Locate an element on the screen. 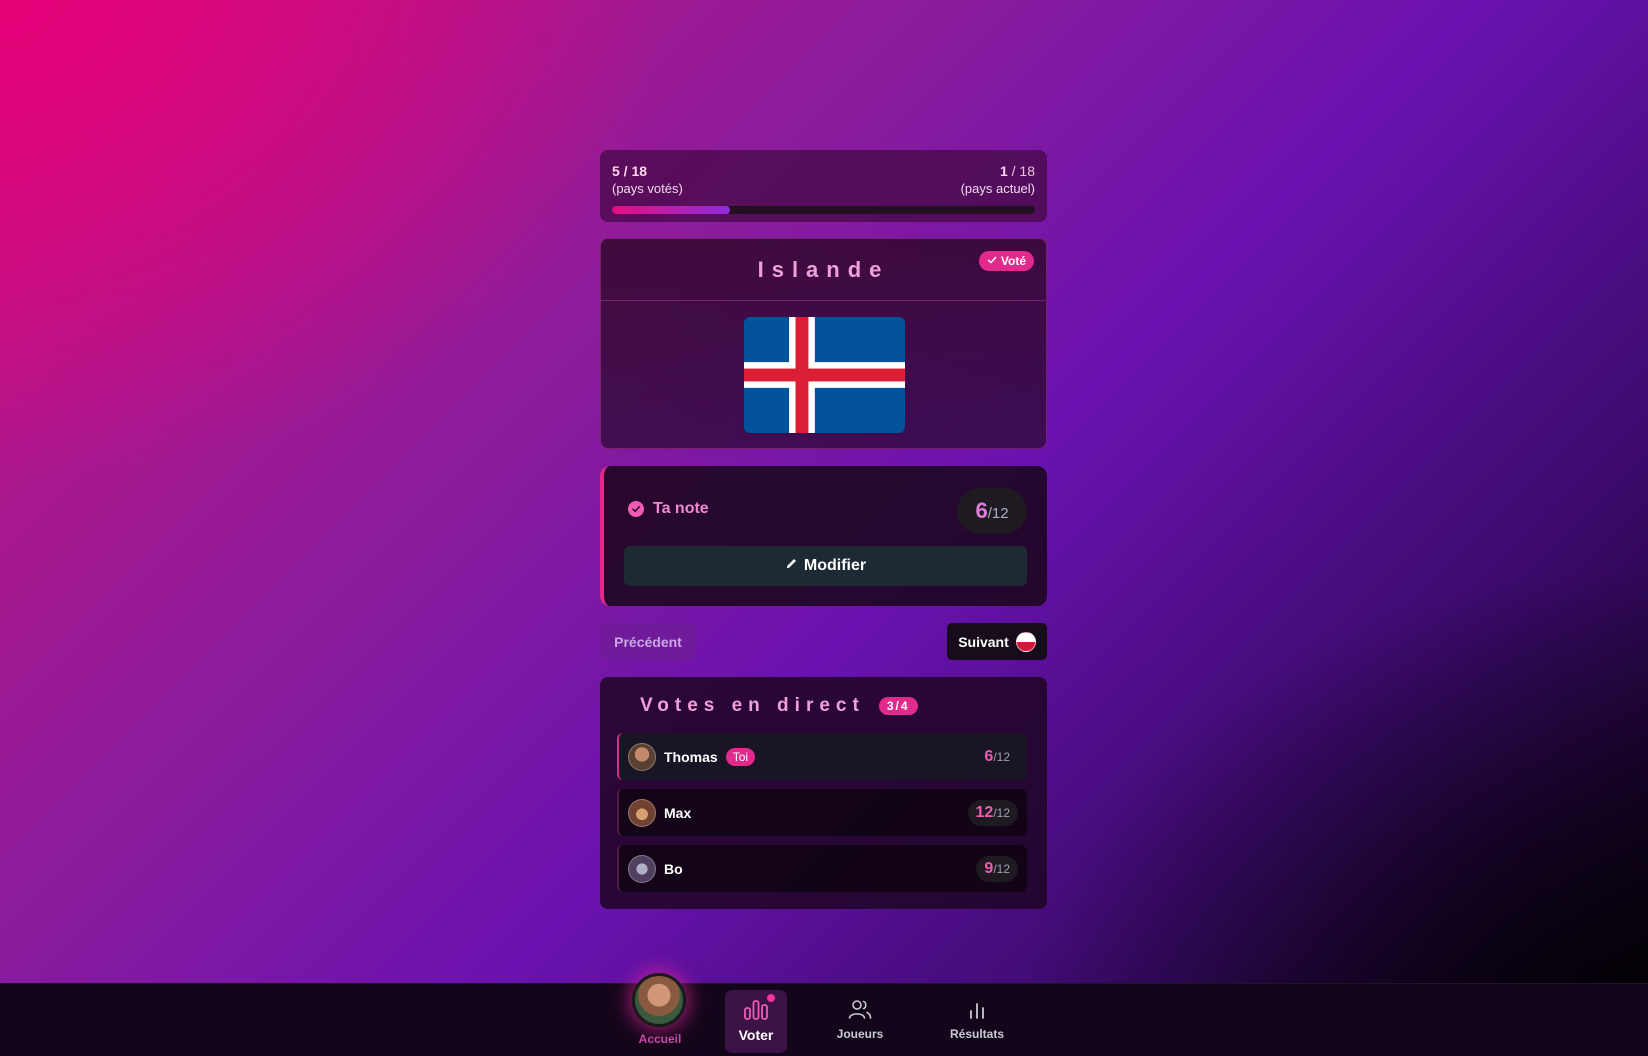 The image size is (1648, 1056). poland-flag-icon is located at coordinates (1025, 641).